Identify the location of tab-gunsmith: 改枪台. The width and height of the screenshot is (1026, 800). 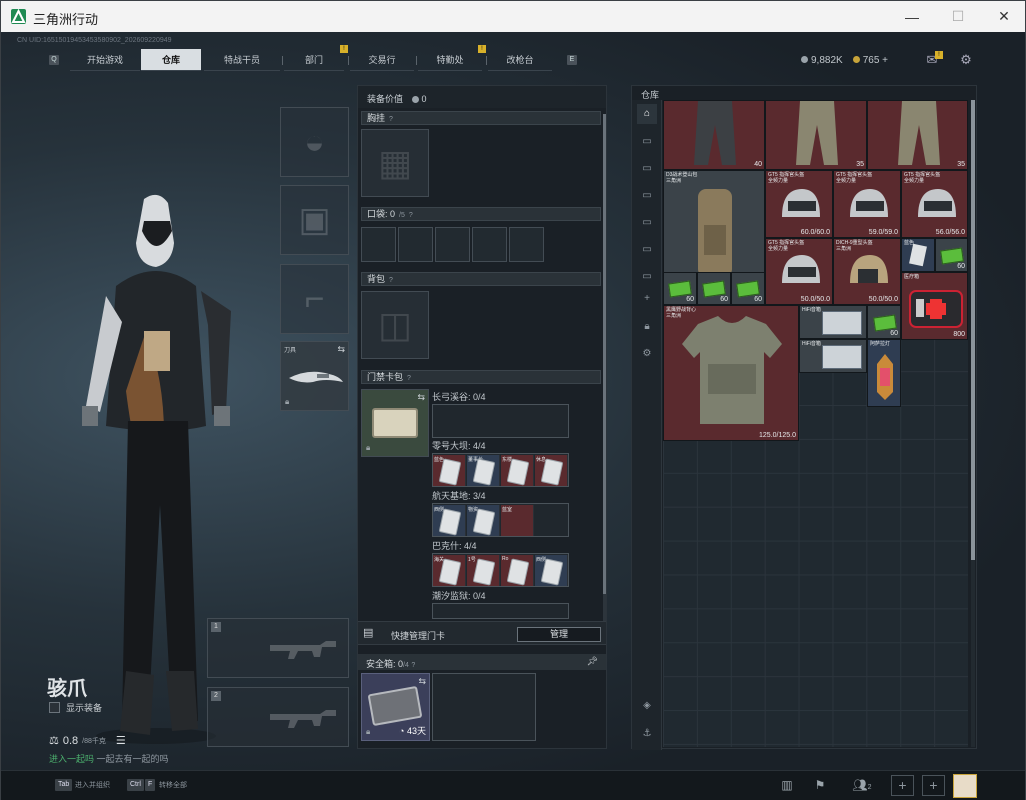
(520, 60).